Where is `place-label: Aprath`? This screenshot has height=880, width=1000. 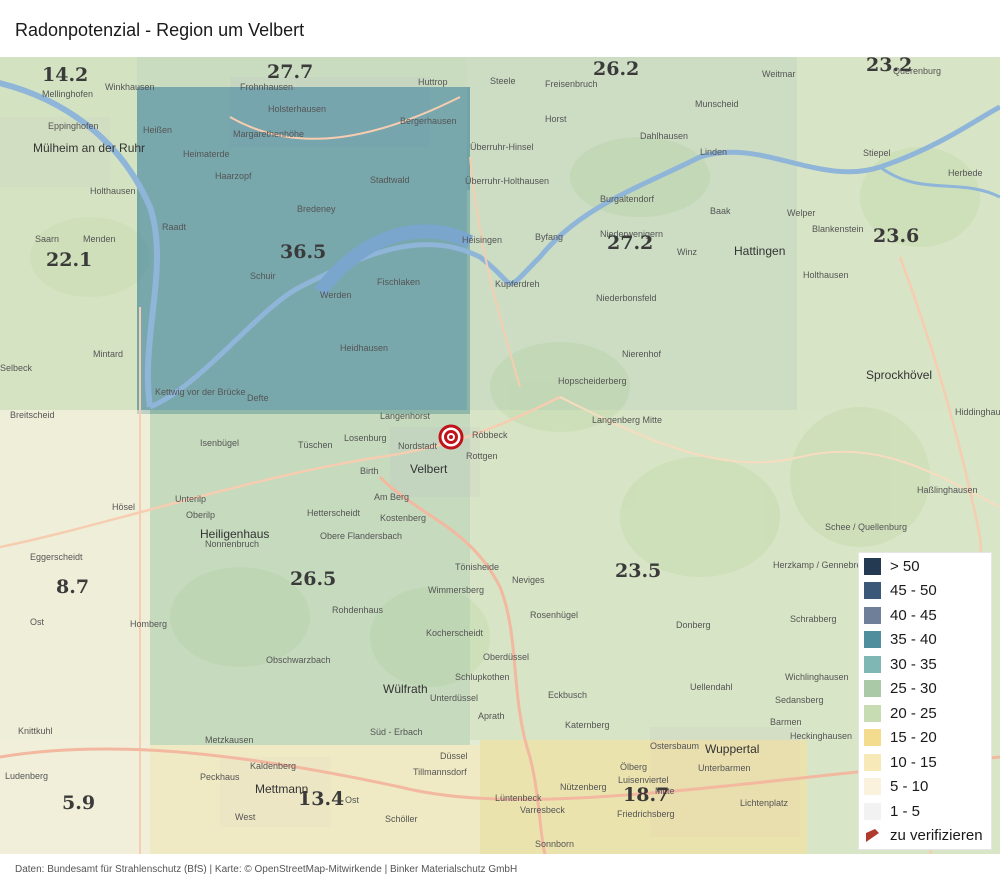
place-label: Aprath is located at coordinates (491, 716).